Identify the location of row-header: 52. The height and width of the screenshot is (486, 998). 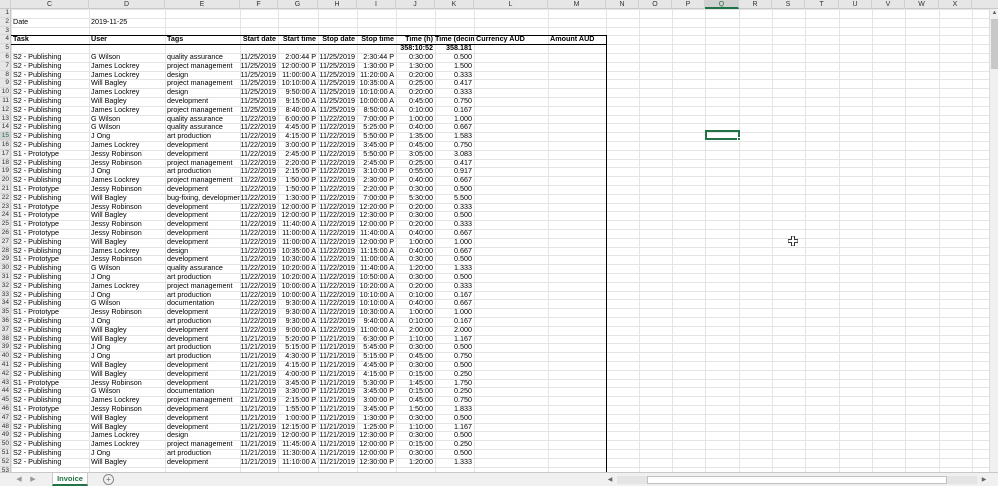
(5, 462).